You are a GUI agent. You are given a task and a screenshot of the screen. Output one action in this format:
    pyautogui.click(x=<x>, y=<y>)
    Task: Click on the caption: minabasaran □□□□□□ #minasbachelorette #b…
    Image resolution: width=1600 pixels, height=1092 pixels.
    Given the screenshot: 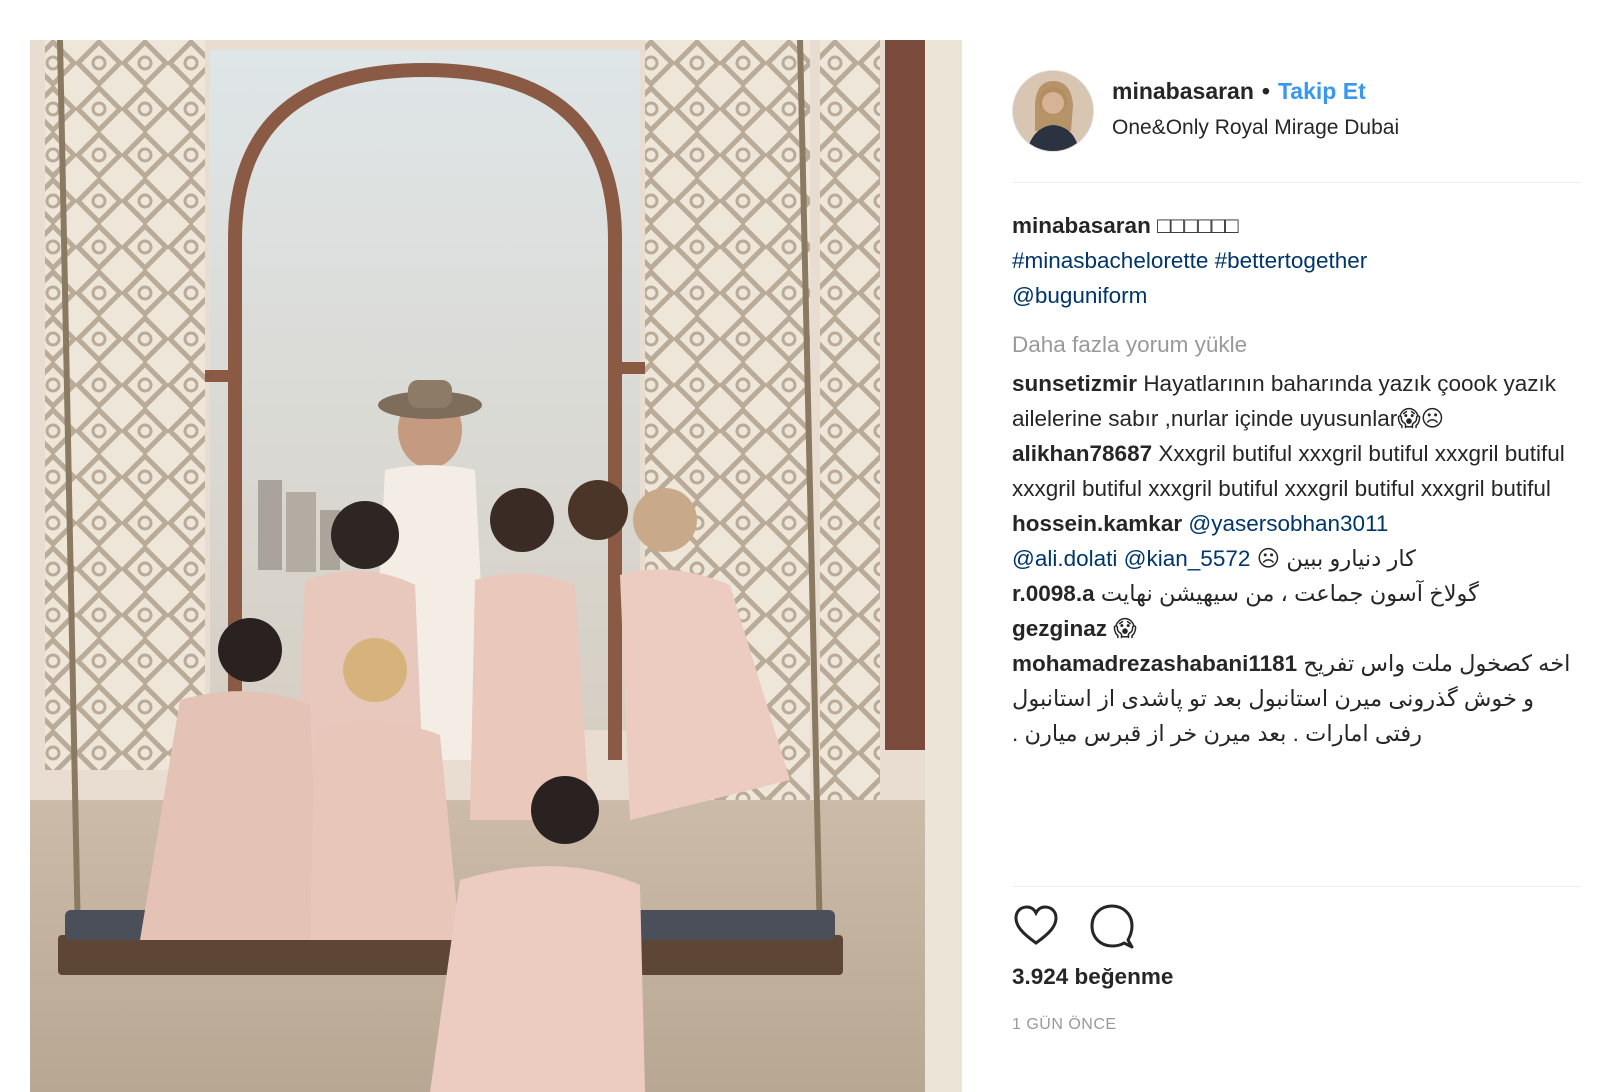 What is the action you would take?
    pyautogui.click(x=1292, y=260)
    